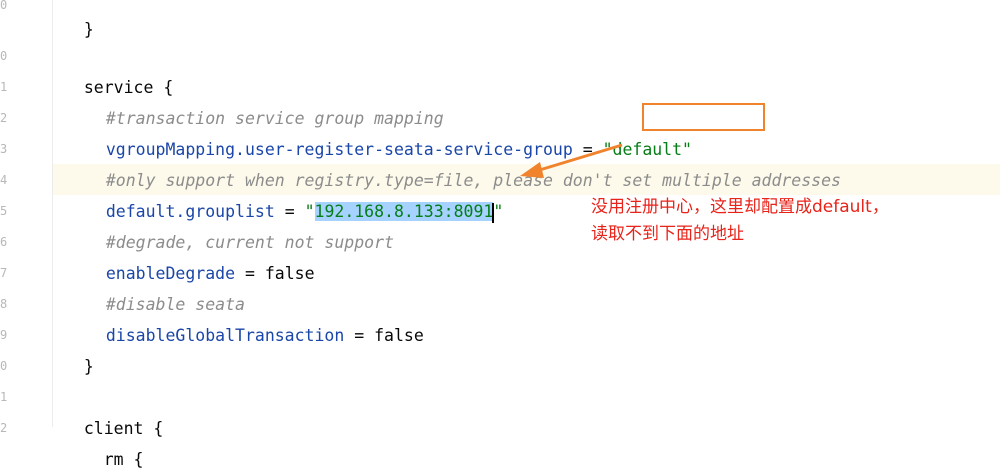 Image resolution: width=1000 pixels, height=475 pixels. What do you see at coordinates (113, 459) in the screenshot?
I see `rm-block-open: rm {` at bounding box center [113, 459].